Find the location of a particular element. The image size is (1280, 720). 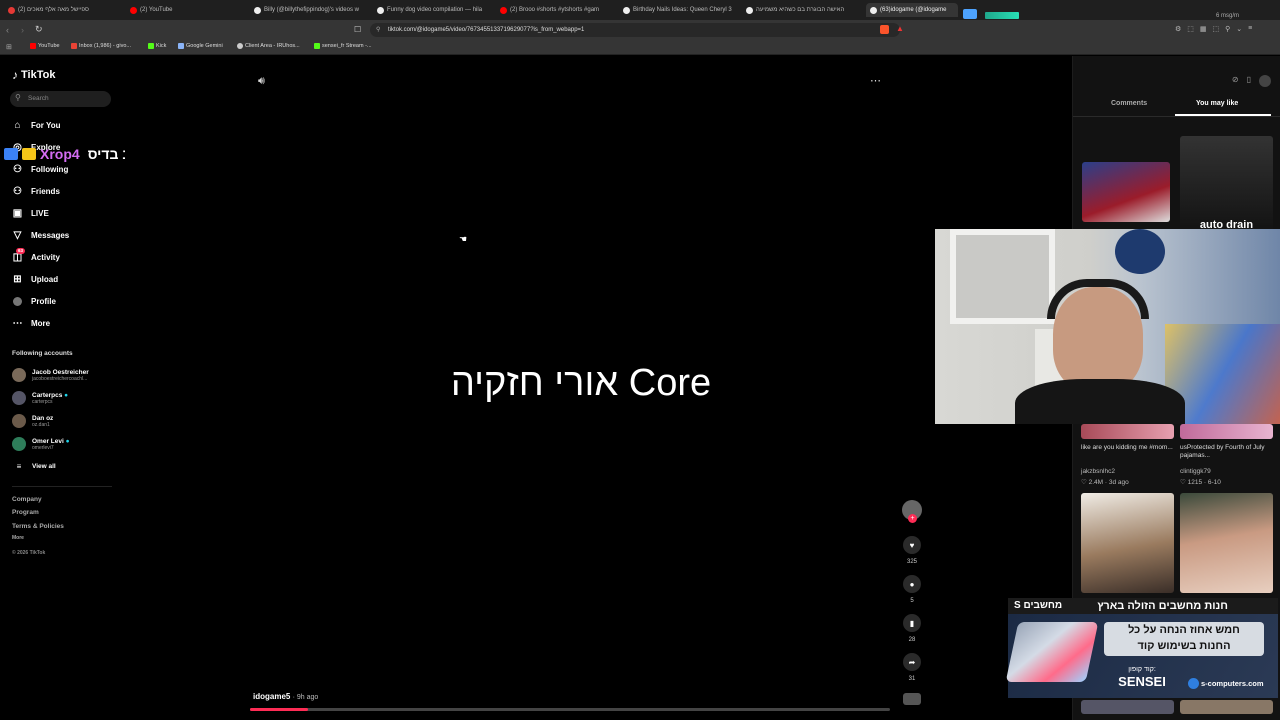

browser-tab-active: (63)idogame (@idogame is located at coordinates (912, 10).